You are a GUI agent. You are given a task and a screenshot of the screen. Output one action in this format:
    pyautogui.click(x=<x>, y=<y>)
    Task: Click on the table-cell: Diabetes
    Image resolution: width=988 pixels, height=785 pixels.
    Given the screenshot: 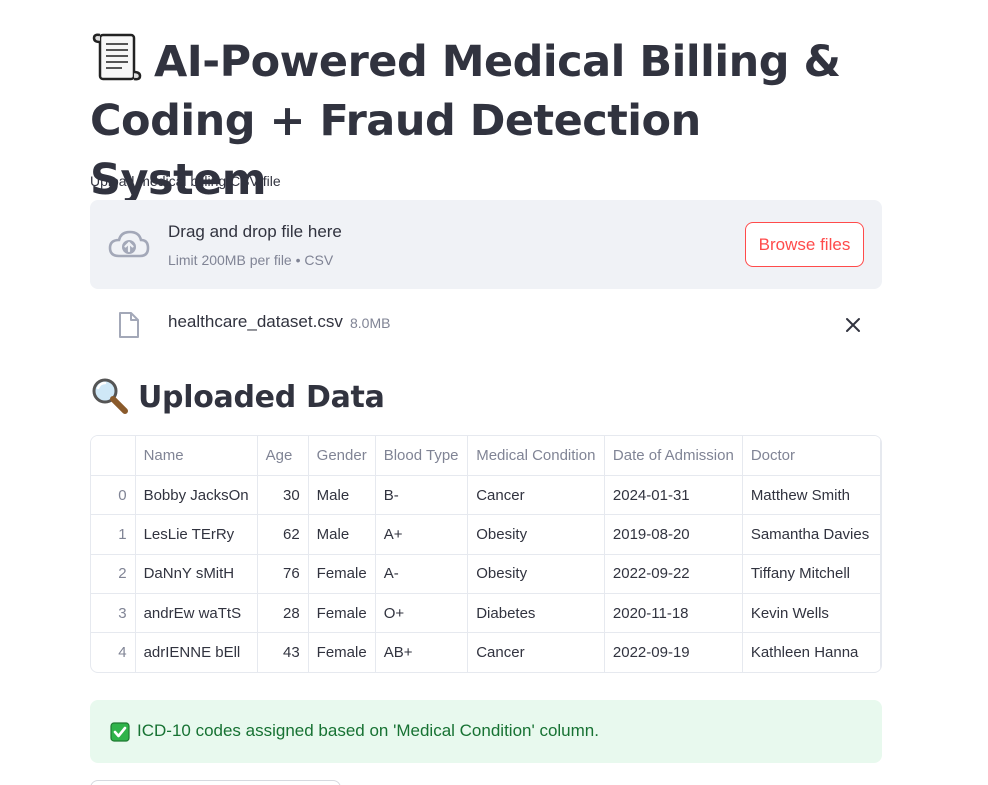 What is the action you would take?
    pyautogui.click(x=536, y=613)
    